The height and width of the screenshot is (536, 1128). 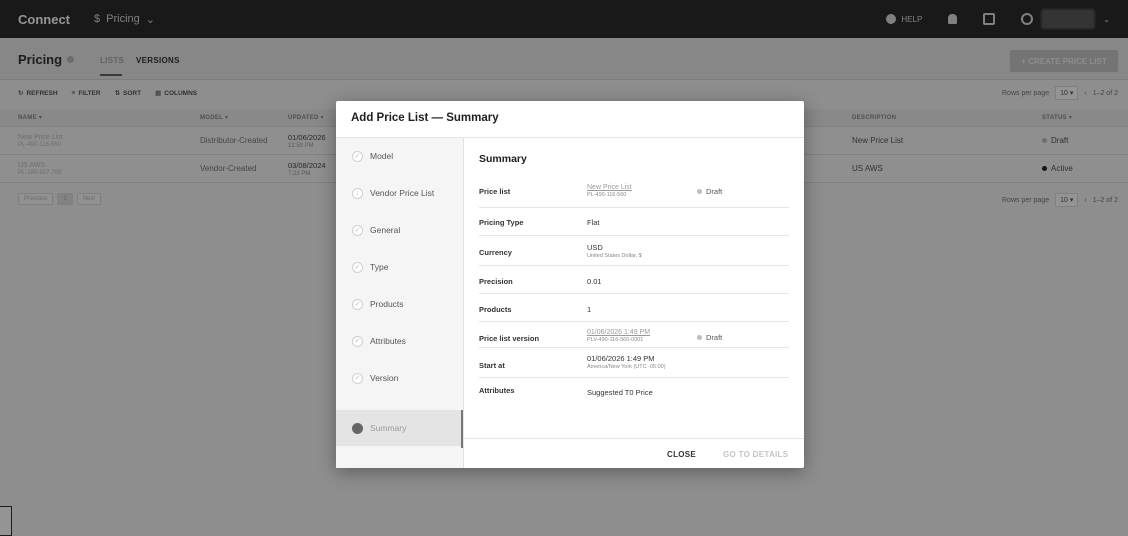 What do you see at coordinates (634, 280) in the screenshot?
I see `summary-row-precision: Precision 0.01` at bounding box center [634, 280].